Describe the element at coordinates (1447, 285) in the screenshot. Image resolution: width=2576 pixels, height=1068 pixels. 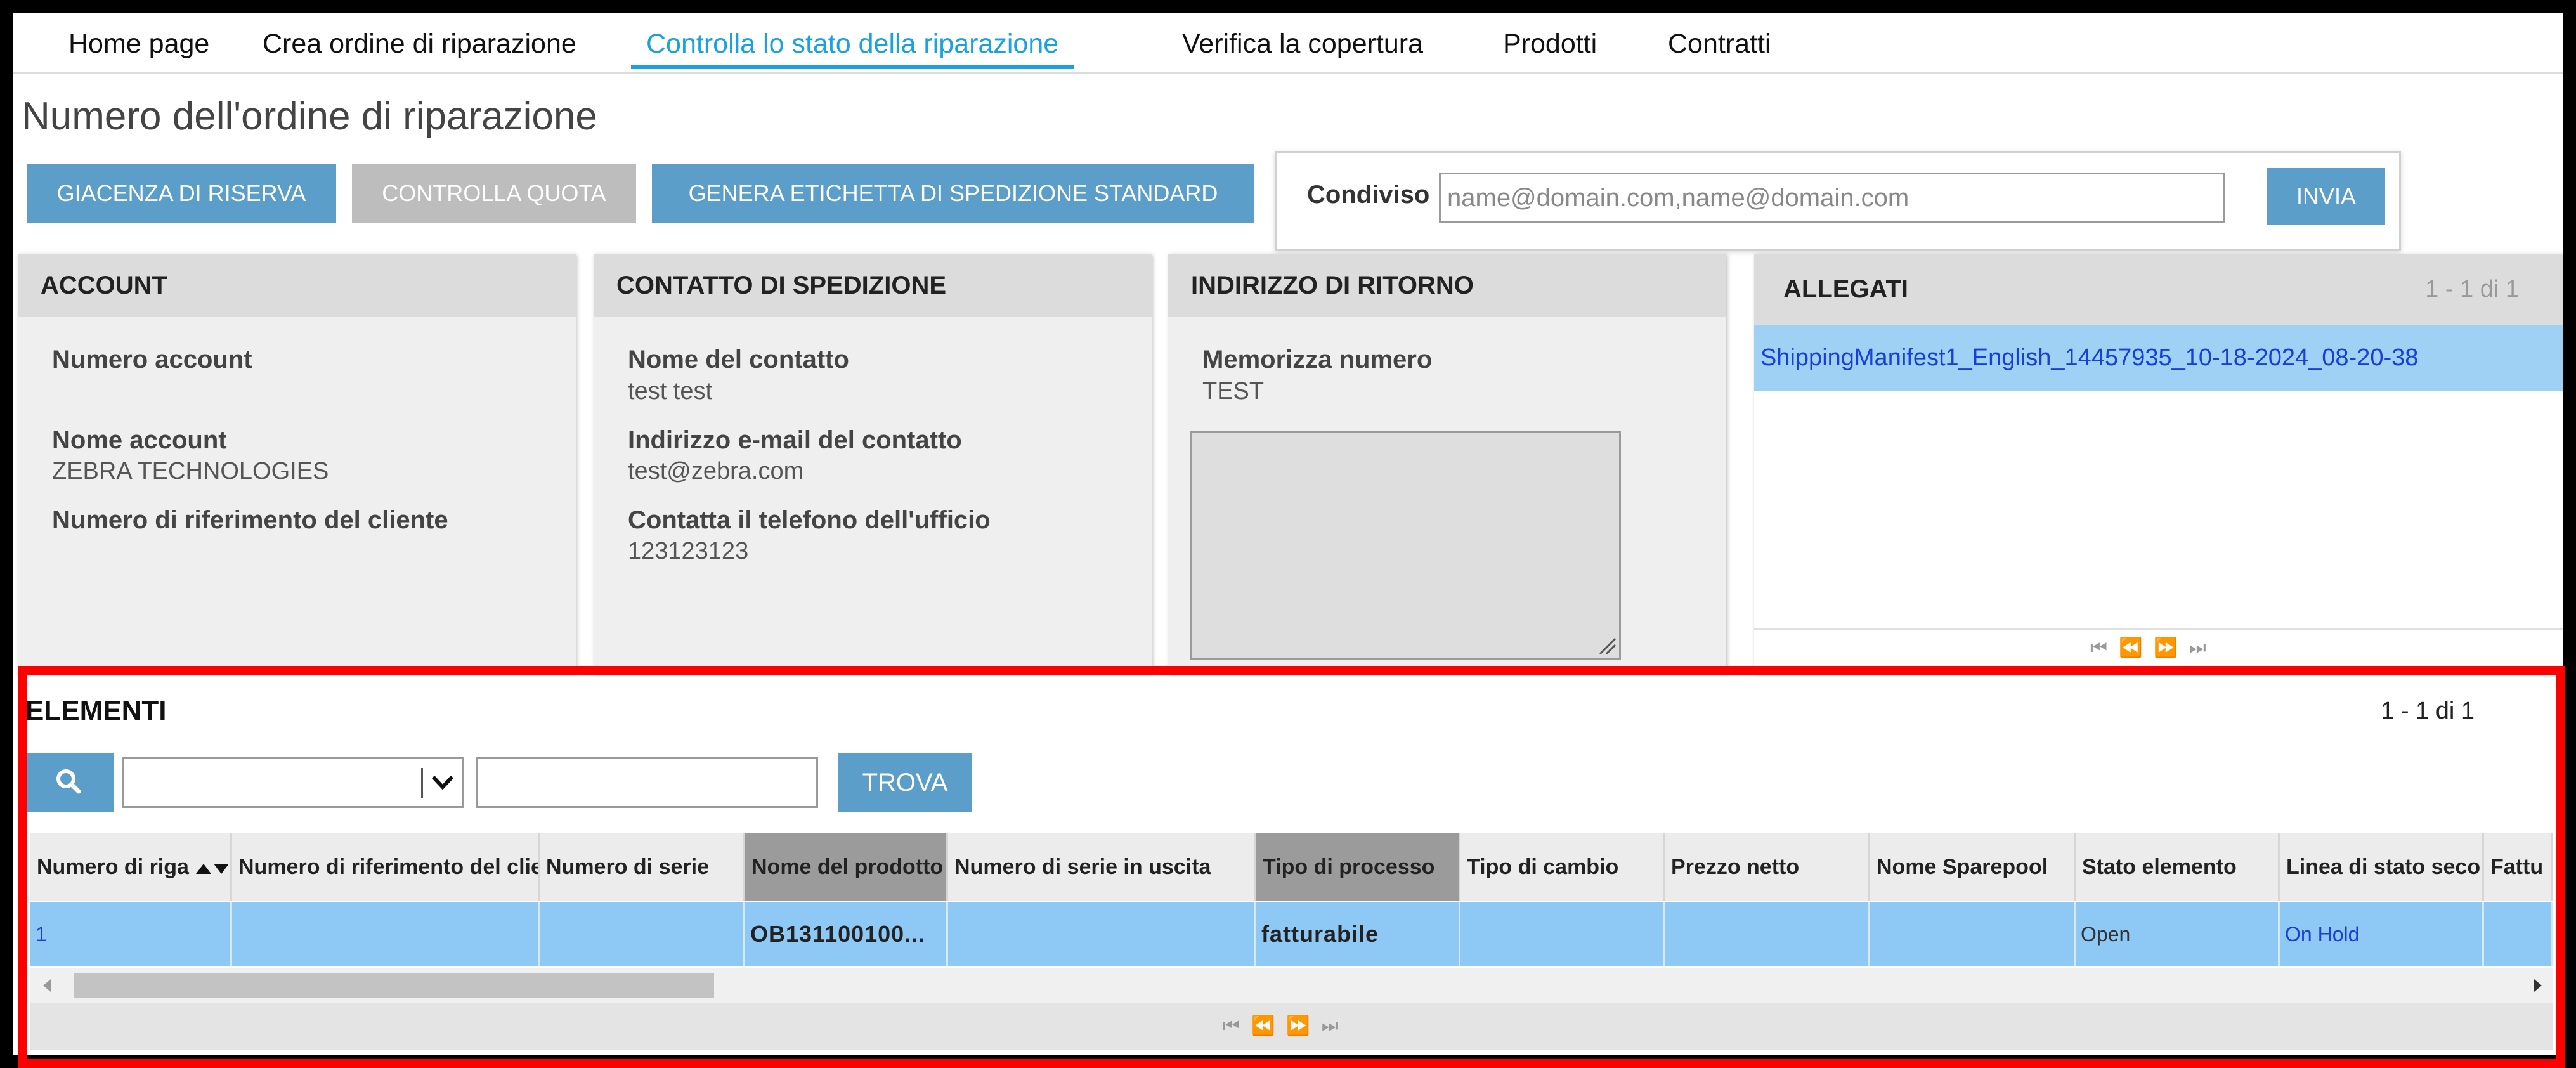
I see `return-address-header: INDIRIZZO DI RITORNO` at that location.